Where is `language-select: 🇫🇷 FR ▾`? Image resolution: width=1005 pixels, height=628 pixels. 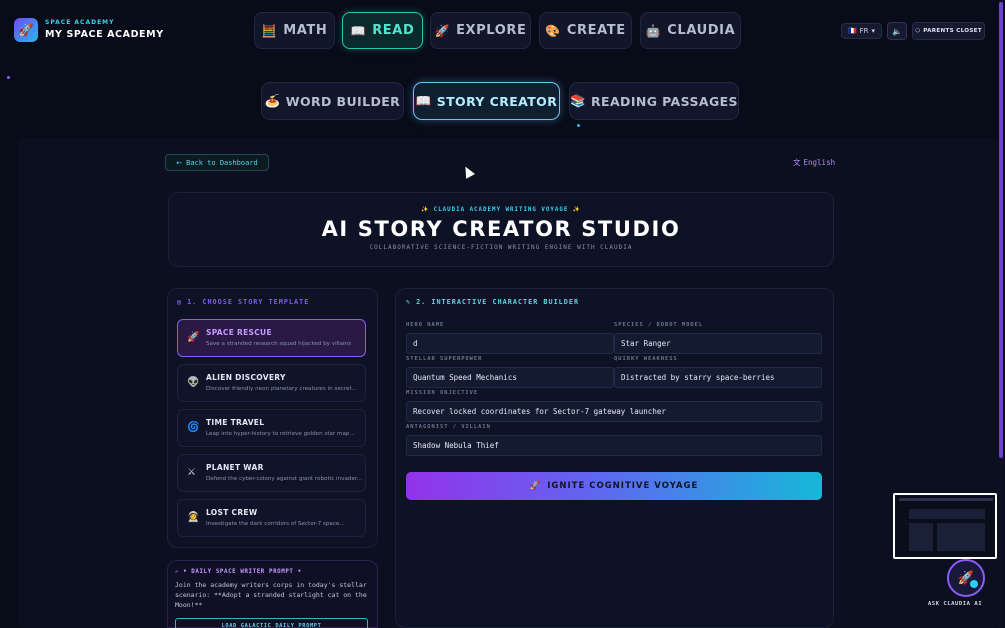 language-select: 🇫🇷 FR ▾ is located at coordinates (861, 31).